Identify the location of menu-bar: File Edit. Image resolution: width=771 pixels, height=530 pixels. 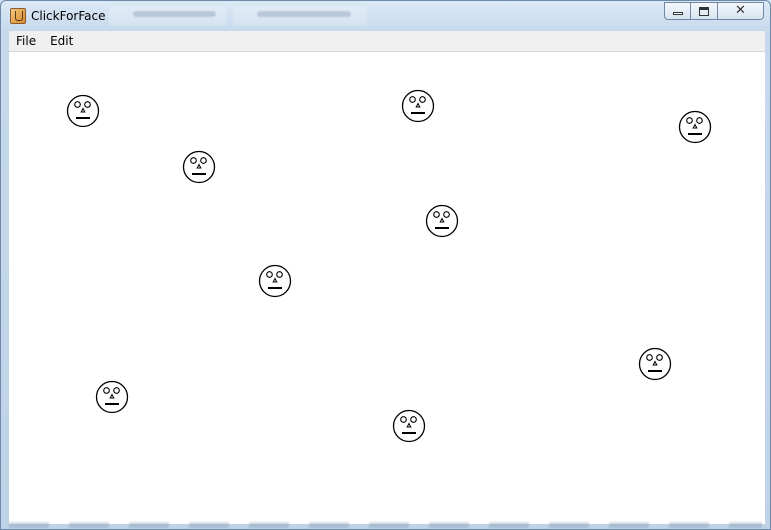
(387, 41).